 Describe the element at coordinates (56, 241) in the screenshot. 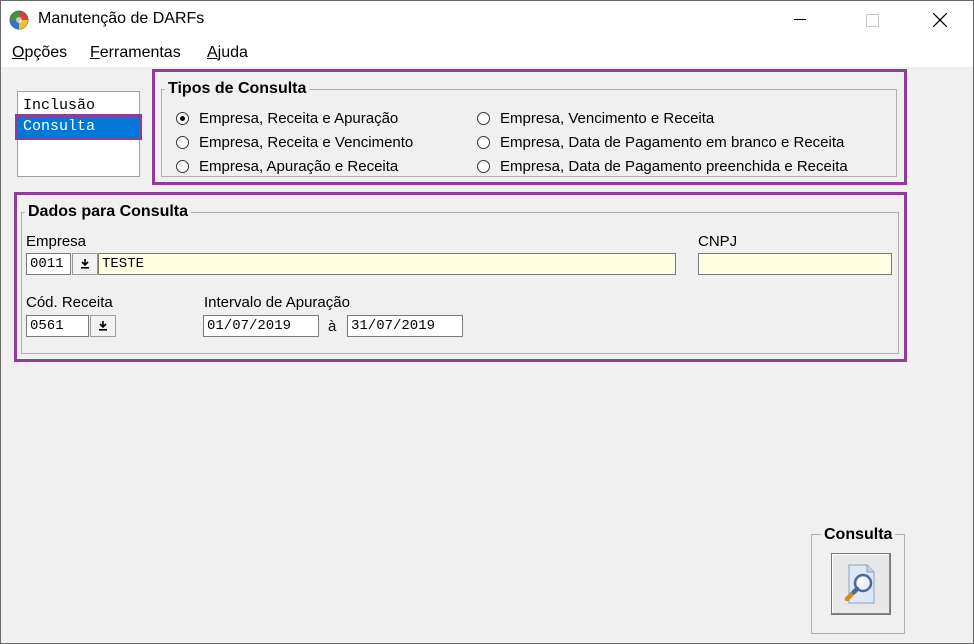

I see `empresa-label: Empresa` at that location.